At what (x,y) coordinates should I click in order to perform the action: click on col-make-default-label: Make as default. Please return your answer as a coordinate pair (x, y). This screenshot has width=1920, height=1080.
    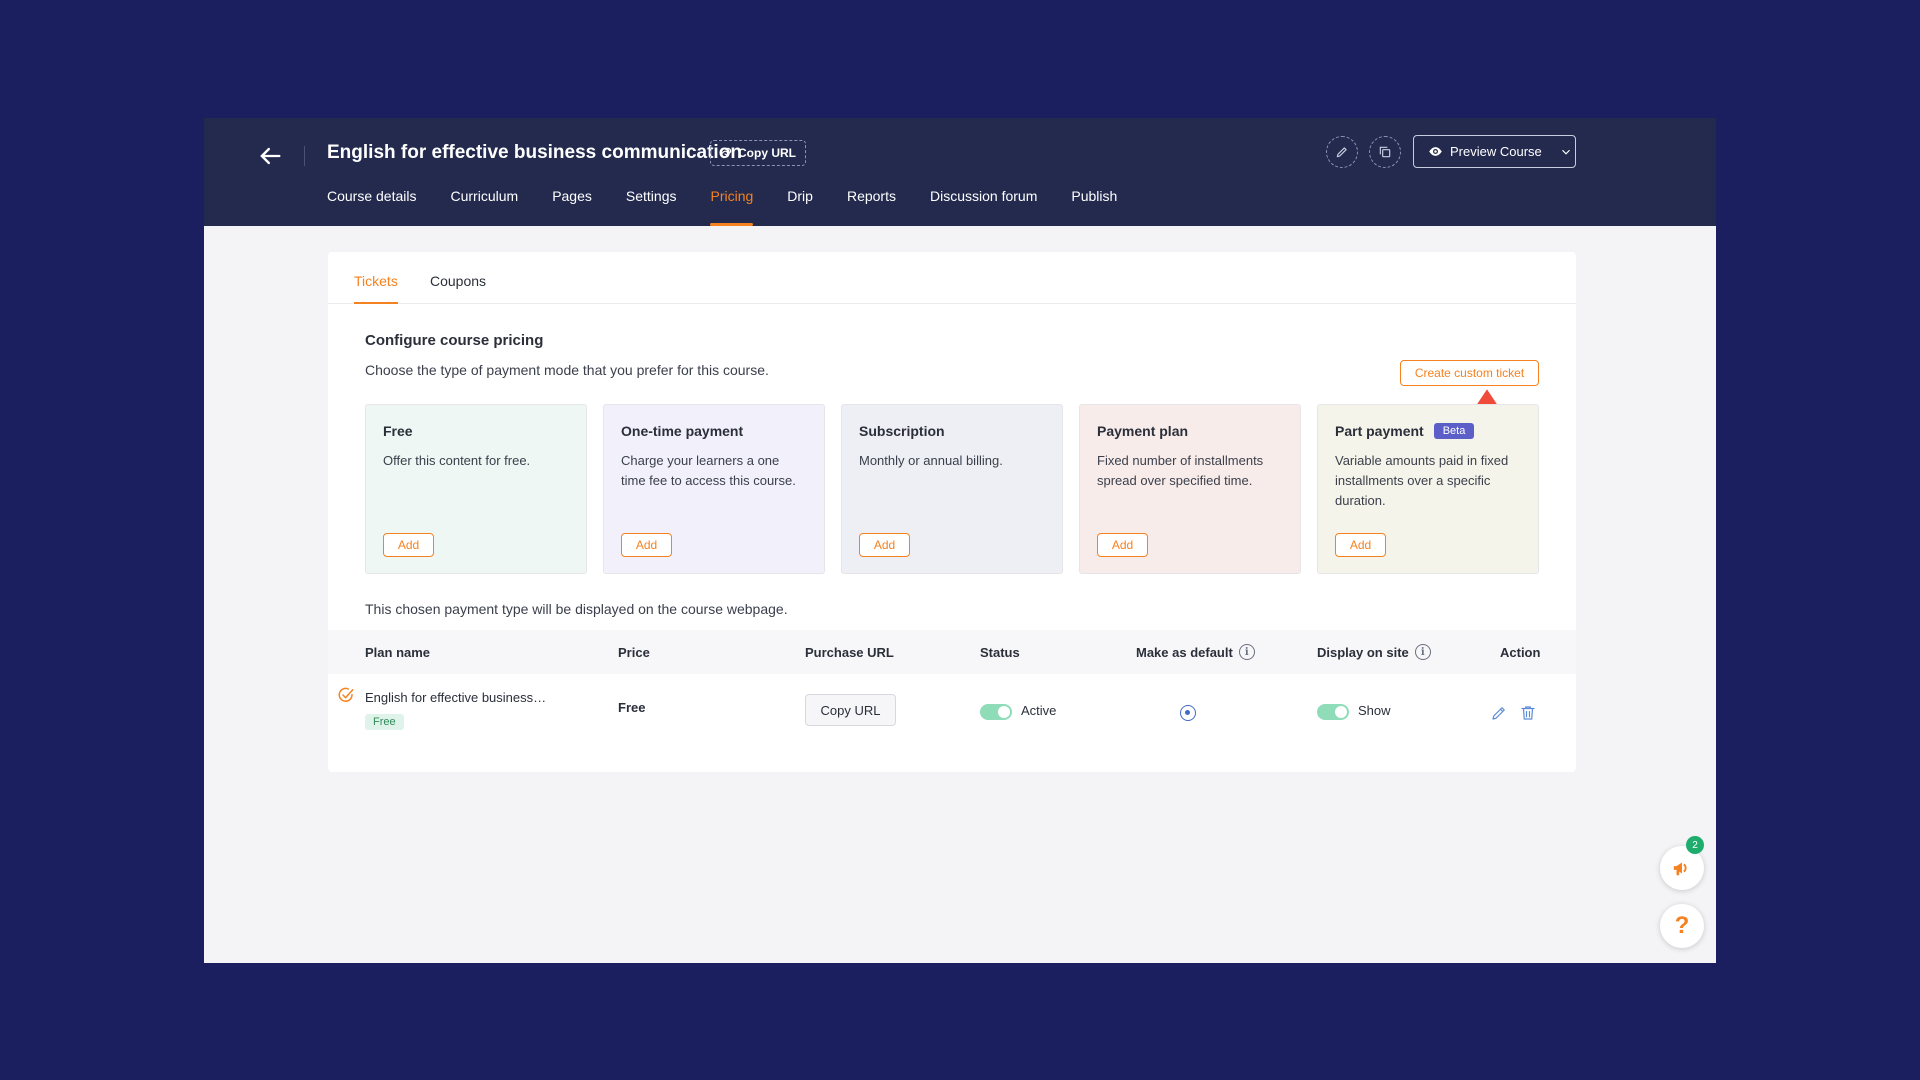
    Looking at the image, I should click on (1184, 652).